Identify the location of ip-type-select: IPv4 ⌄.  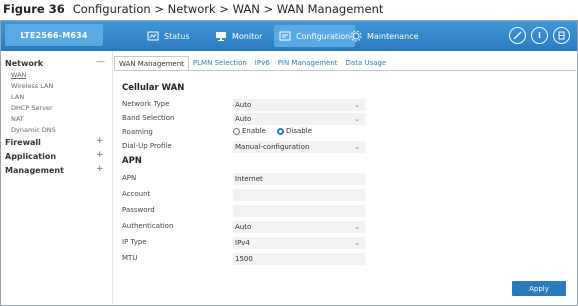
(299, 243).